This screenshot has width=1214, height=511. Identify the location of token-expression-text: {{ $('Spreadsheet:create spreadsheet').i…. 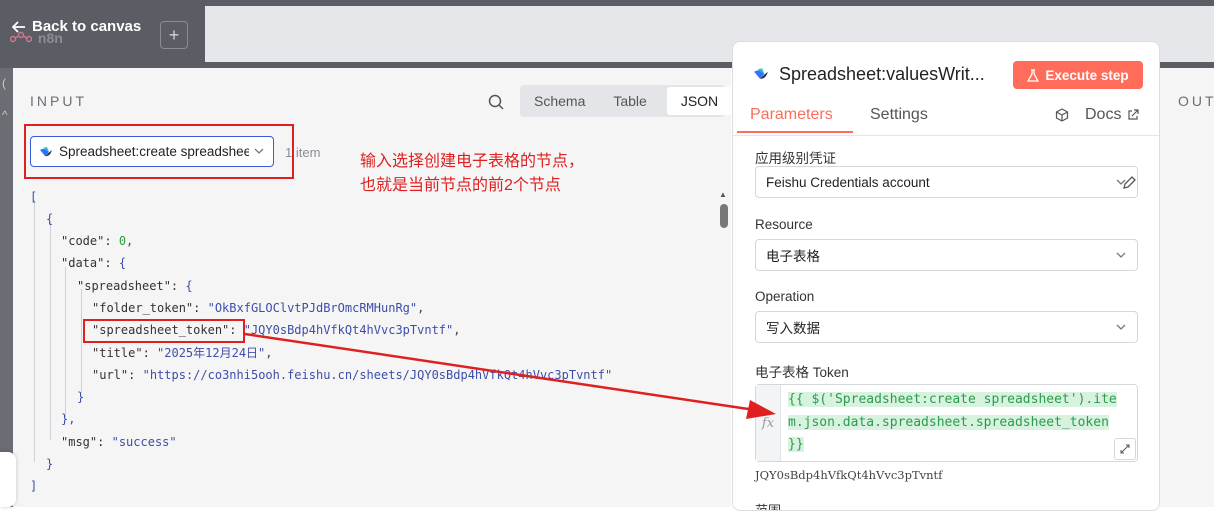
(958, 423).